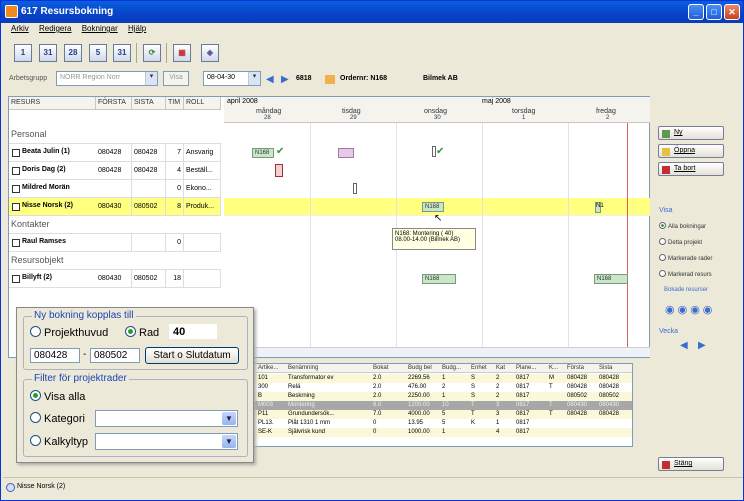 The image size is (744, 501). What do you see at coordinates (73, 53) in the screenshot?
I see `two-week-view-icon: 28` at bounding box center [73, 53].